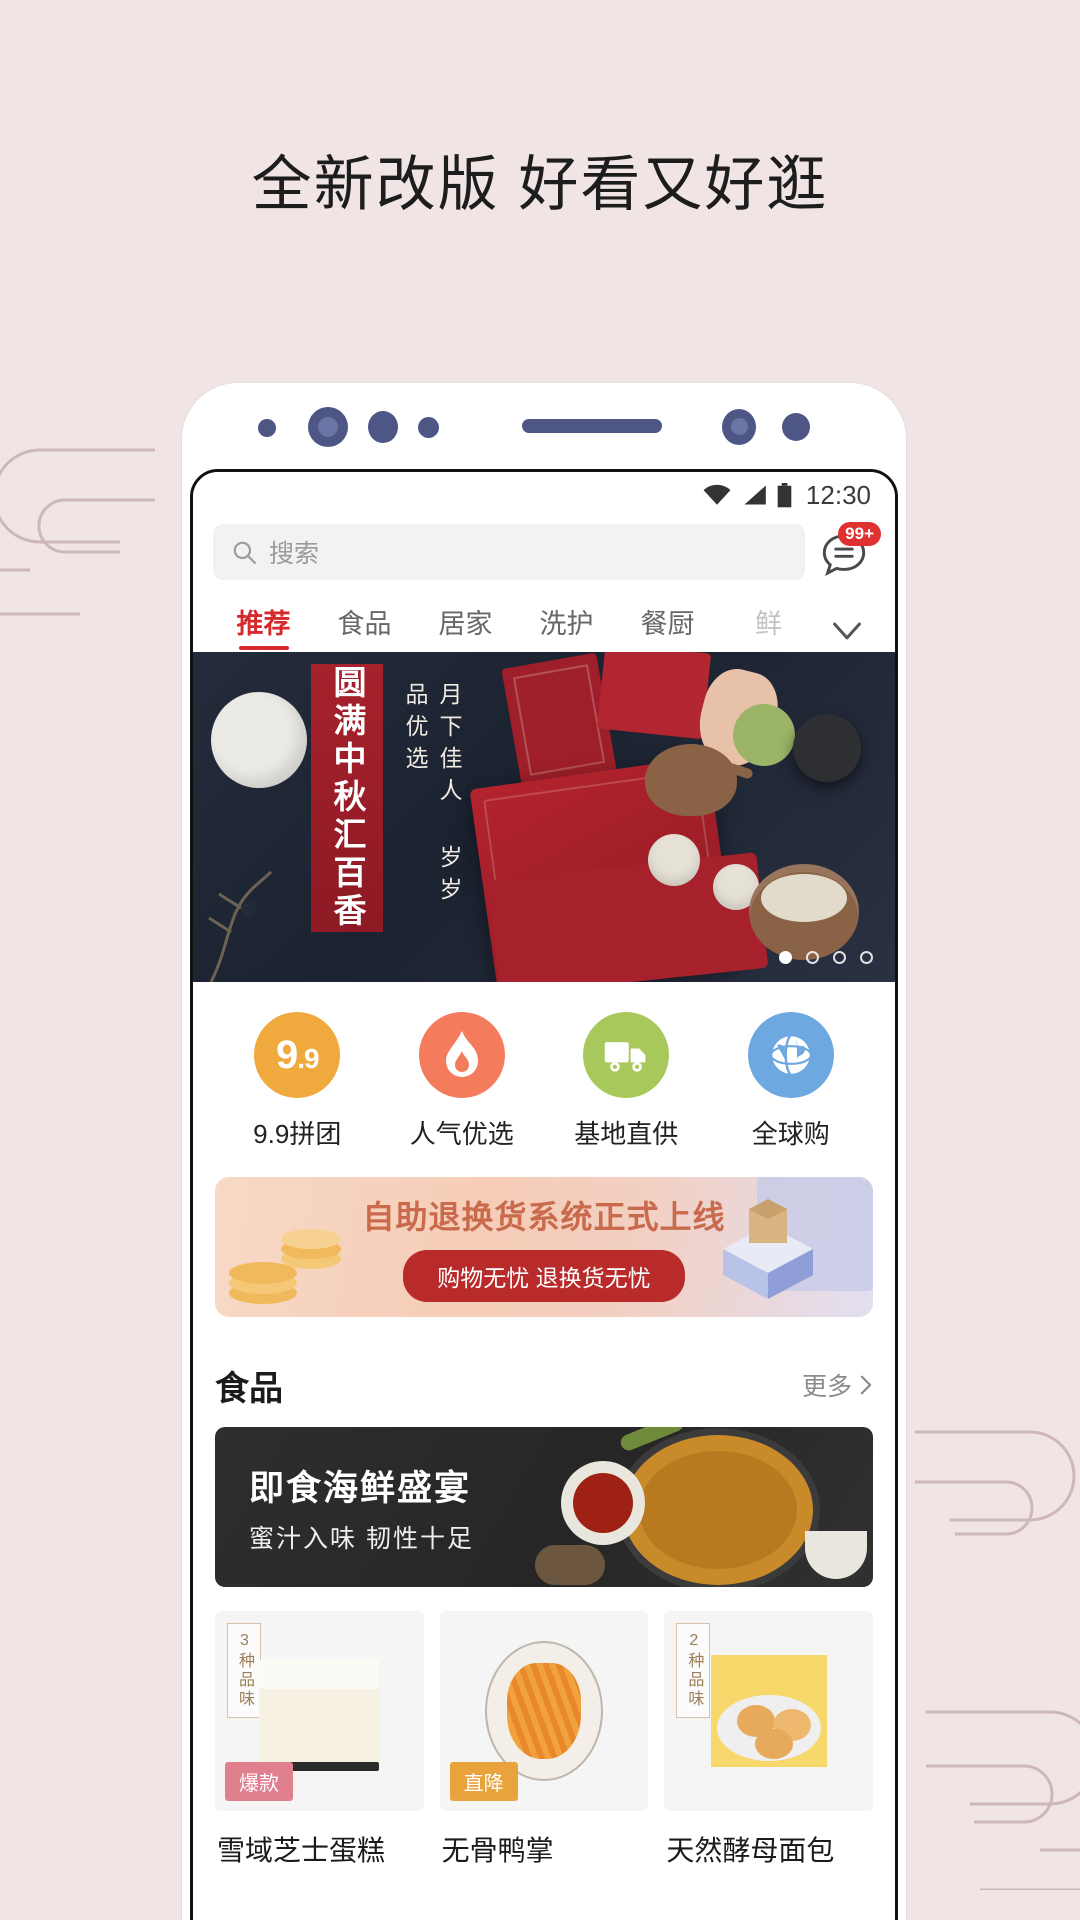 This screenshot has width=1080, height=1920. What do you see at coordinates (544, 1385) in the screenshot?
I see `section-header: 食品 更多` at bounding box center [544, 1385].